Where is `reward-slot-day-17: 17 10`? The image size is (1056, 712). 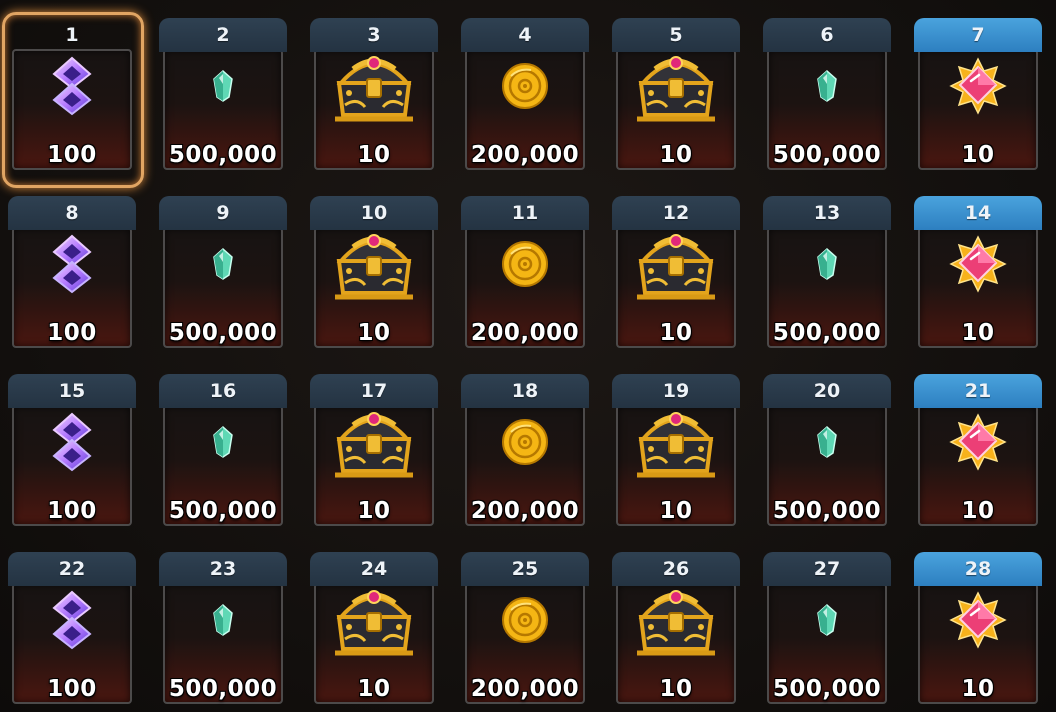 reward-slot-day-17: 17 10 is located at coordinates (374, 453).